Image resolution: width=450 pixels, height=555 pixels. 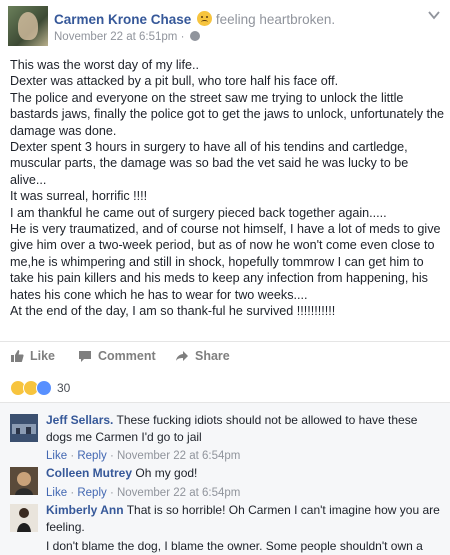 What do you see at coordinates (122, 19) in the screenshot?
I see `author-name: Carmen Krone Chase` at bounding box center [122, 19].